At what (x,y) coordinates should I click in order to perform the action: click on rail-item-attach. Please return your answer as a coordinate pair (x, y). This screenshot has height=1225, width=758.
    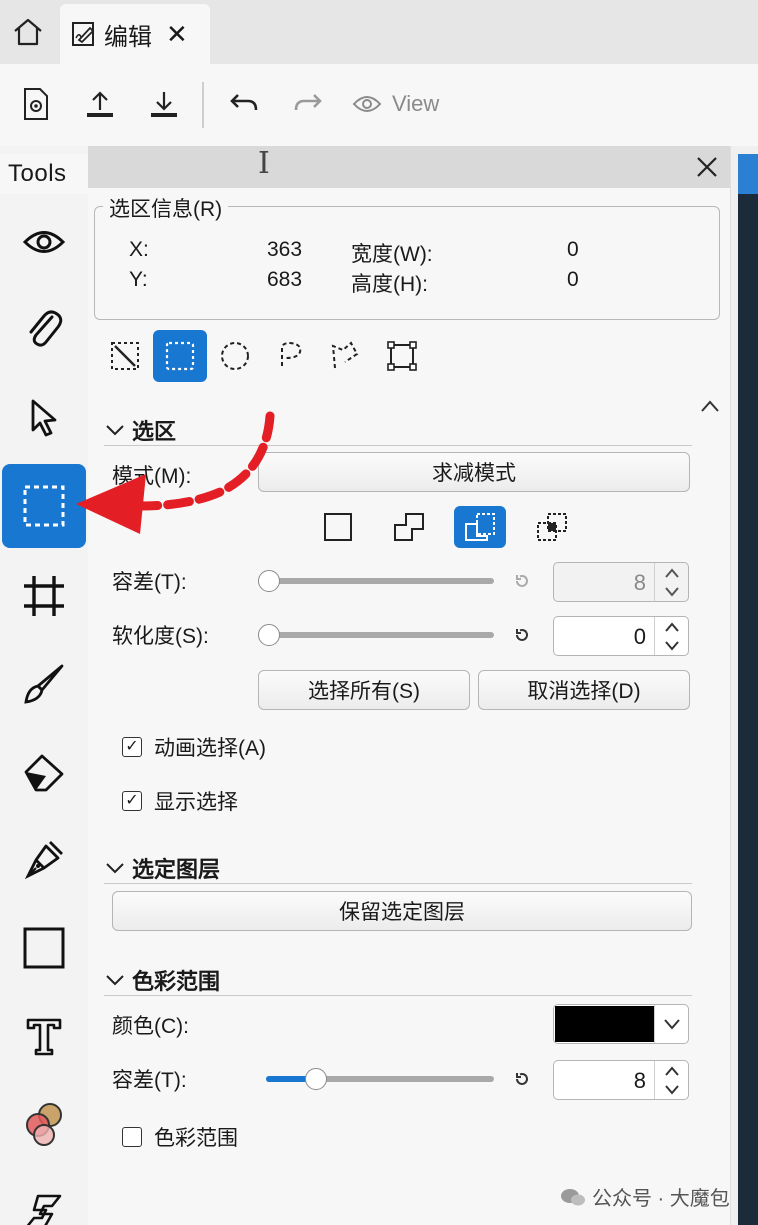
    Looking at the image, I should click on (44, 330).